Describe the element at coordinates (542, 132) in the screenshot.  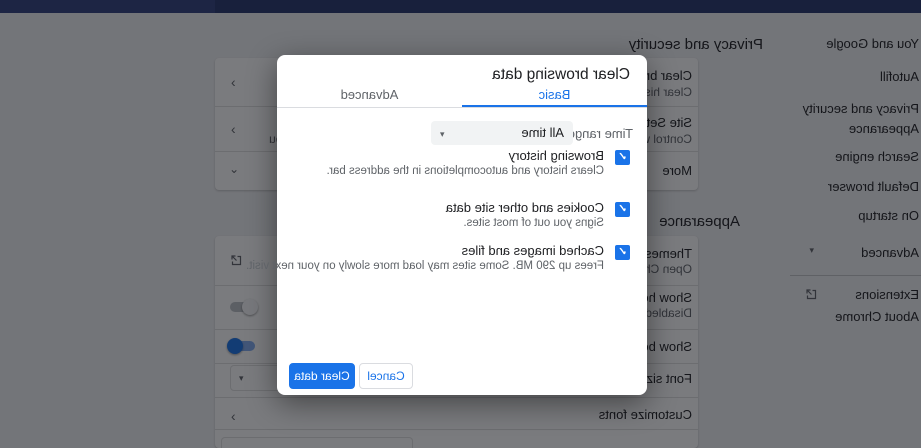
I see `time-range-value: All time` at that location.